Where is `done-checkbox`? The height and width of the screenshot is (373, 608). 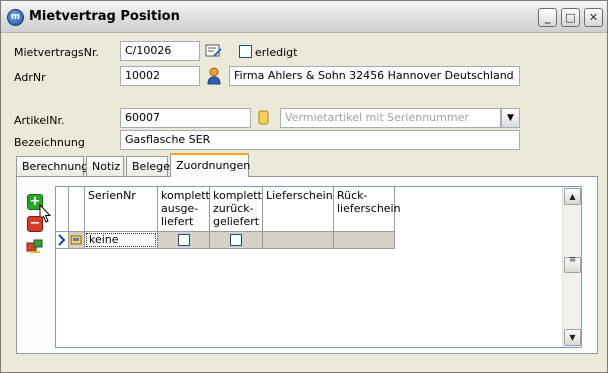
done-checkbox is located at coordinates (245, 51).